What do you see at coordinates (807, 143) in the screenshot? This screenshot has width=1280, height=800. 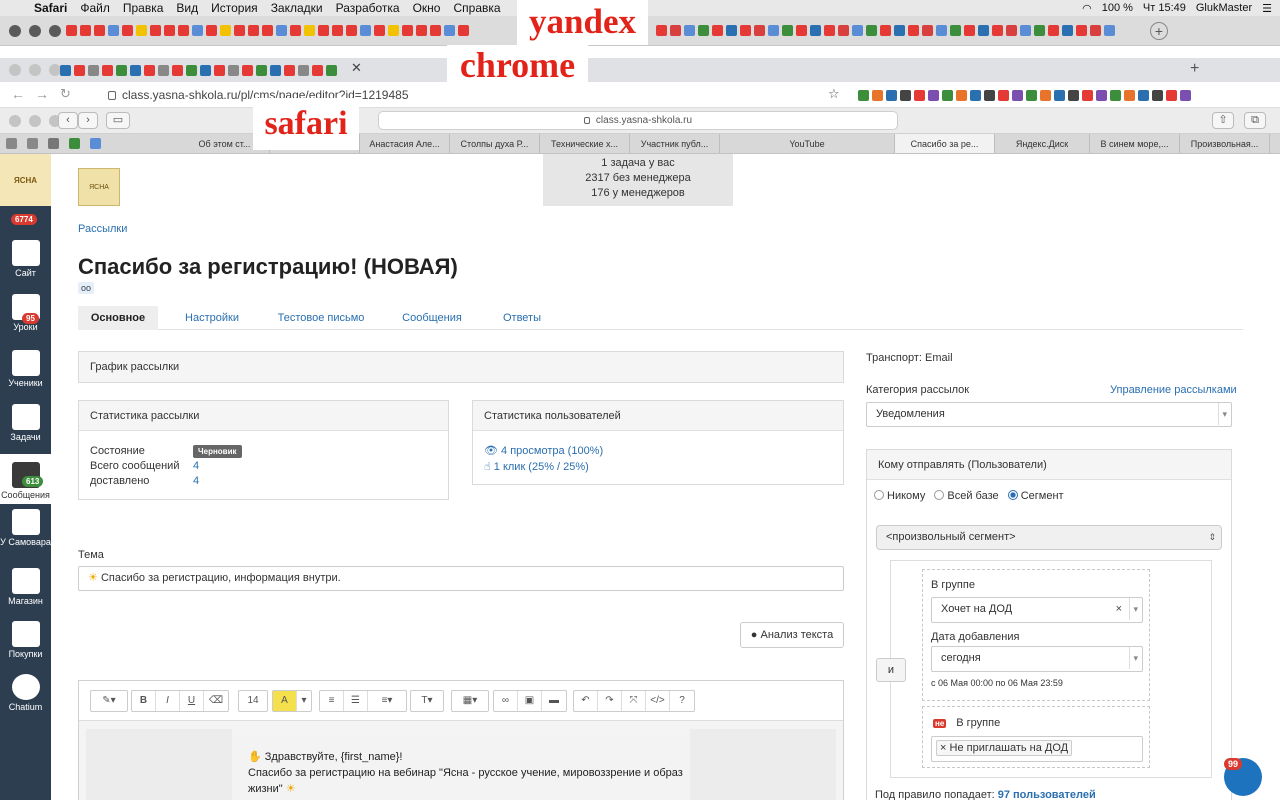 I see `safari-tab-youtube: YouTube` at bounding box center [807, 143].